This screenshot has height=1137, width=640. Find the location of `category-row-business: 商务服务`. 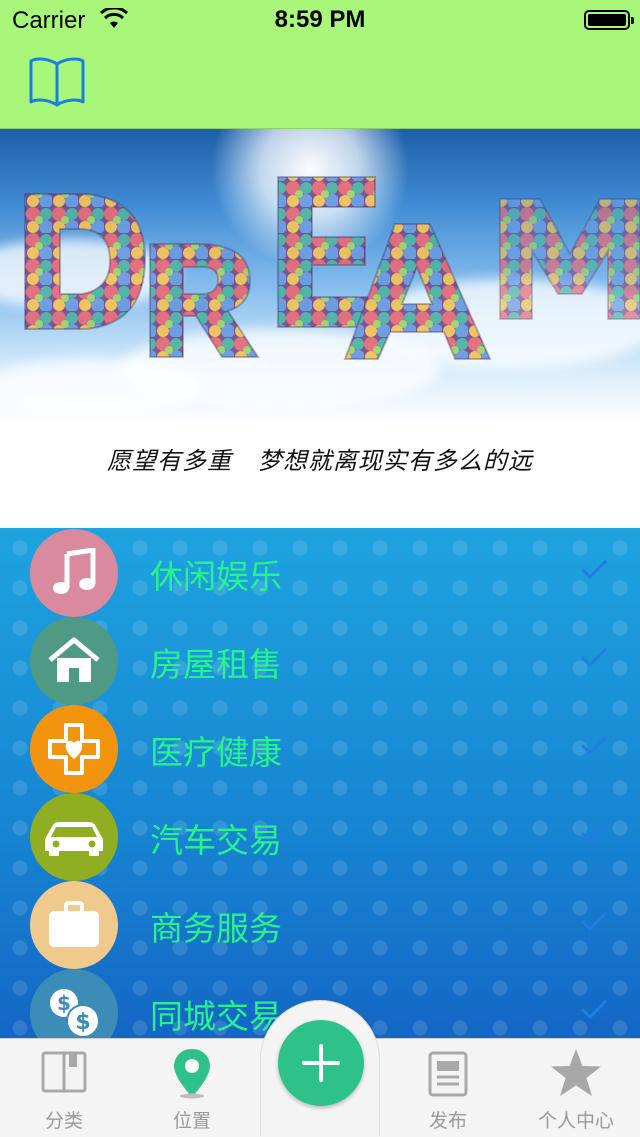

category-row-business: 商务服务 is located at coordinates (320, 924).